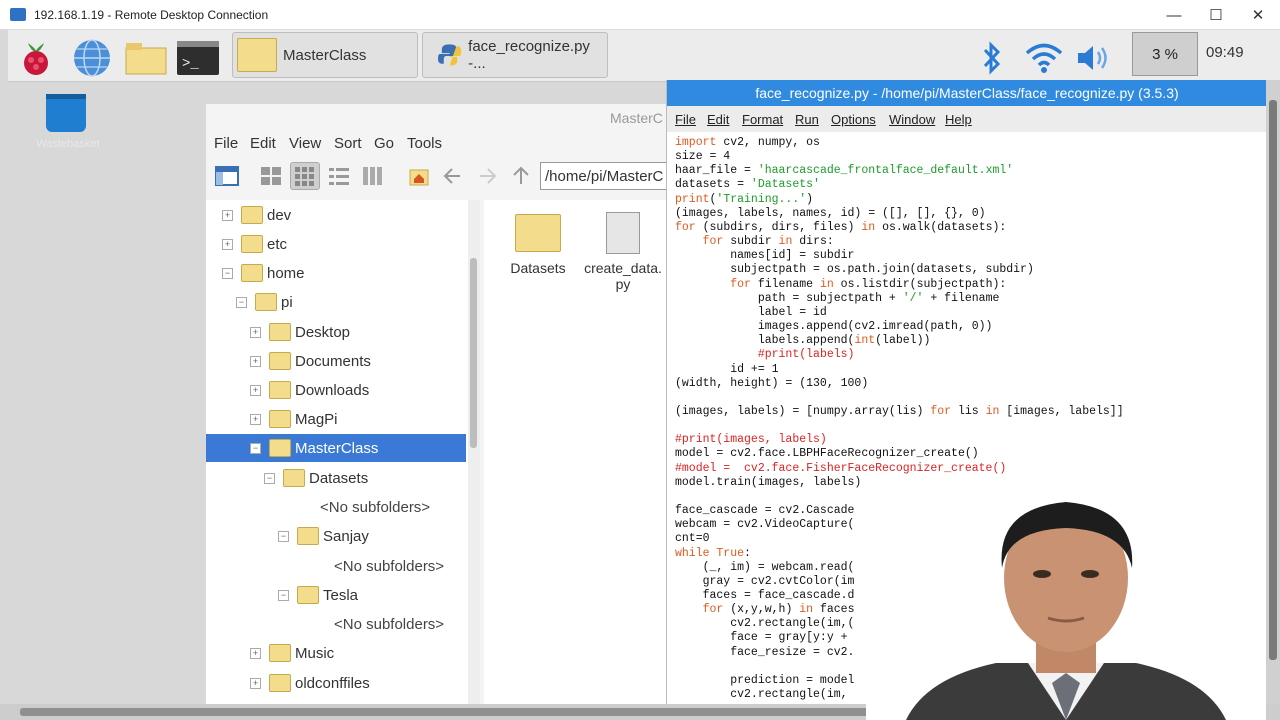  Describe the element at coordinates (853, 119) in the screenshot. I see `editor-menu-options: Options` at that location.